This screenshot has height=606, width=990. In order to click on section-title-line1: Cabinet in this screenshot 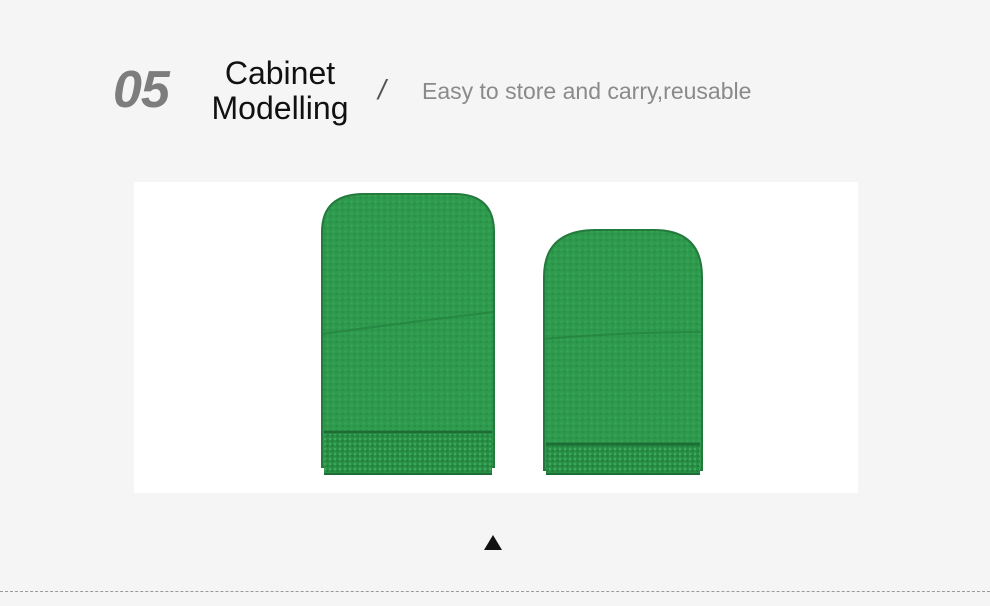, I will do `click(280, 73)`.